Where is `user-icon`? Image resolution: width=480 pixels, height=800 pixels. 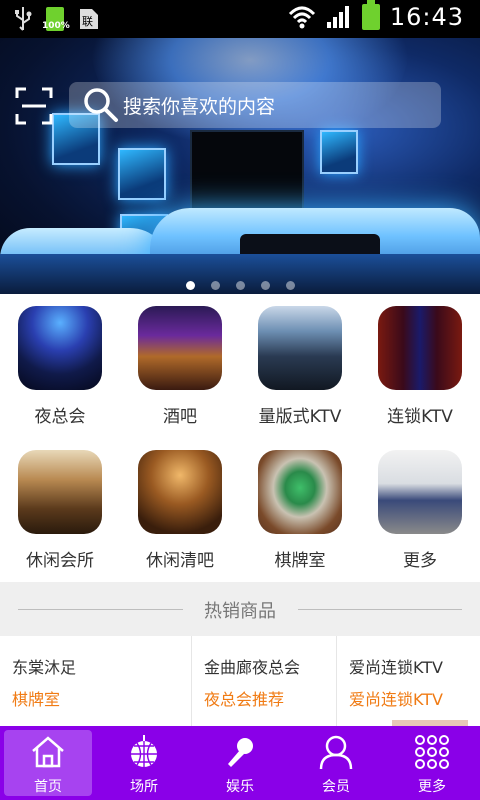 user-icon is located at coordinates (336, 752).